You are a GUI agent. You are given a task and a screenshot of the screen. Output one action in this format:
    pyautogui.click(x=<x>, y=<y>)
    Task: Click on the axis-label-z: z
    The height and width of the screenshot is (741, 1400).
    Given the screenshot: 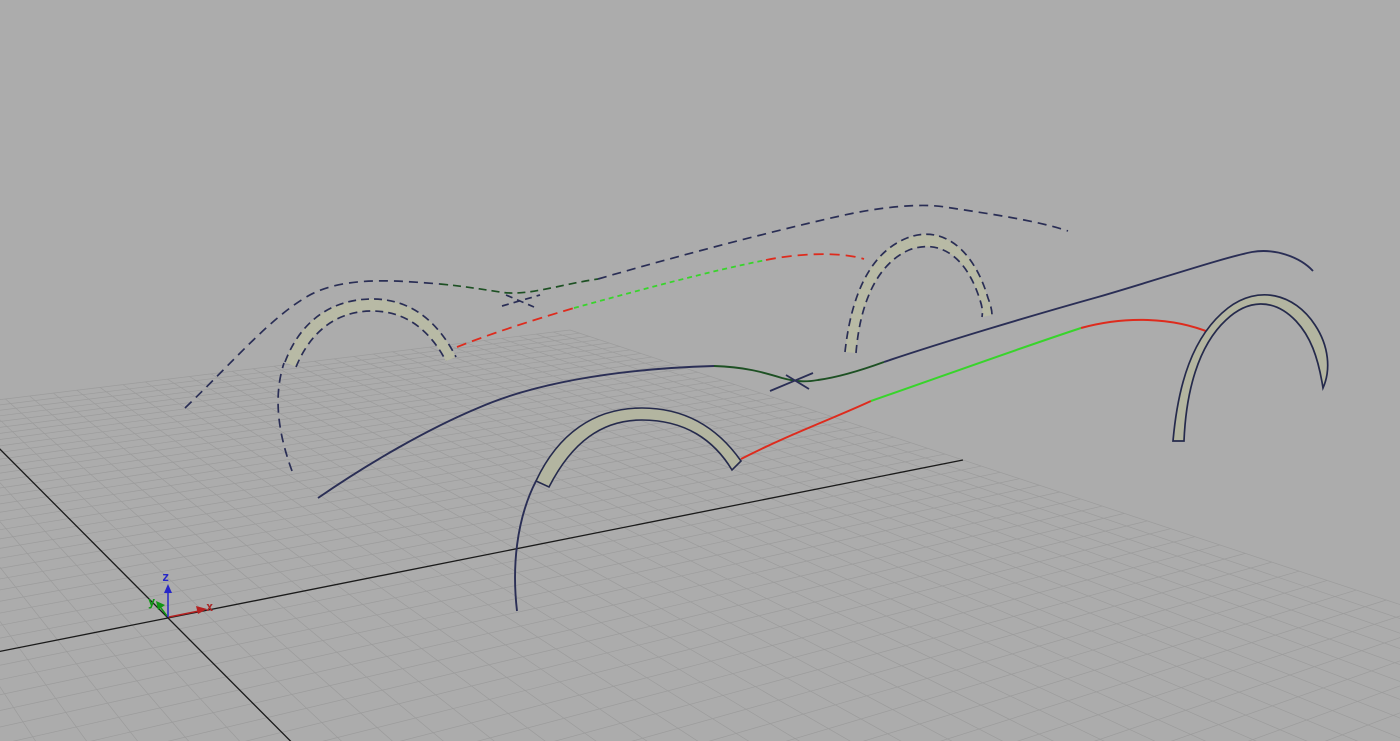 What is the action you would take?
    pyautogui.click(x=165, y=577)
    